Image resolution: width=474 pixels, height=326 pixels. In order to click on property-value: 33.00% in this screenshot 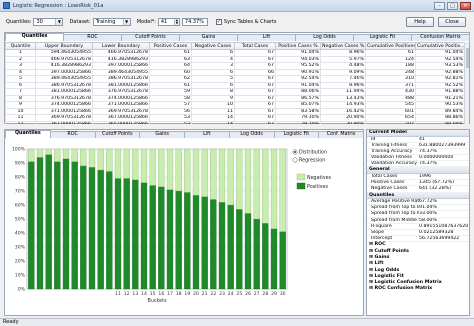, I will do `click(428, 214)`.